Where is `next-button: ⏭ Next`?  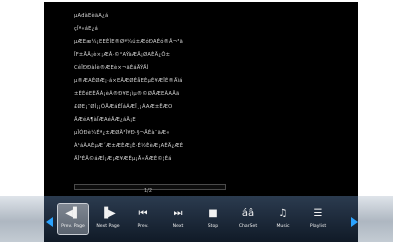
next-button: ⏭ Next is located at coordinates (178, 219).